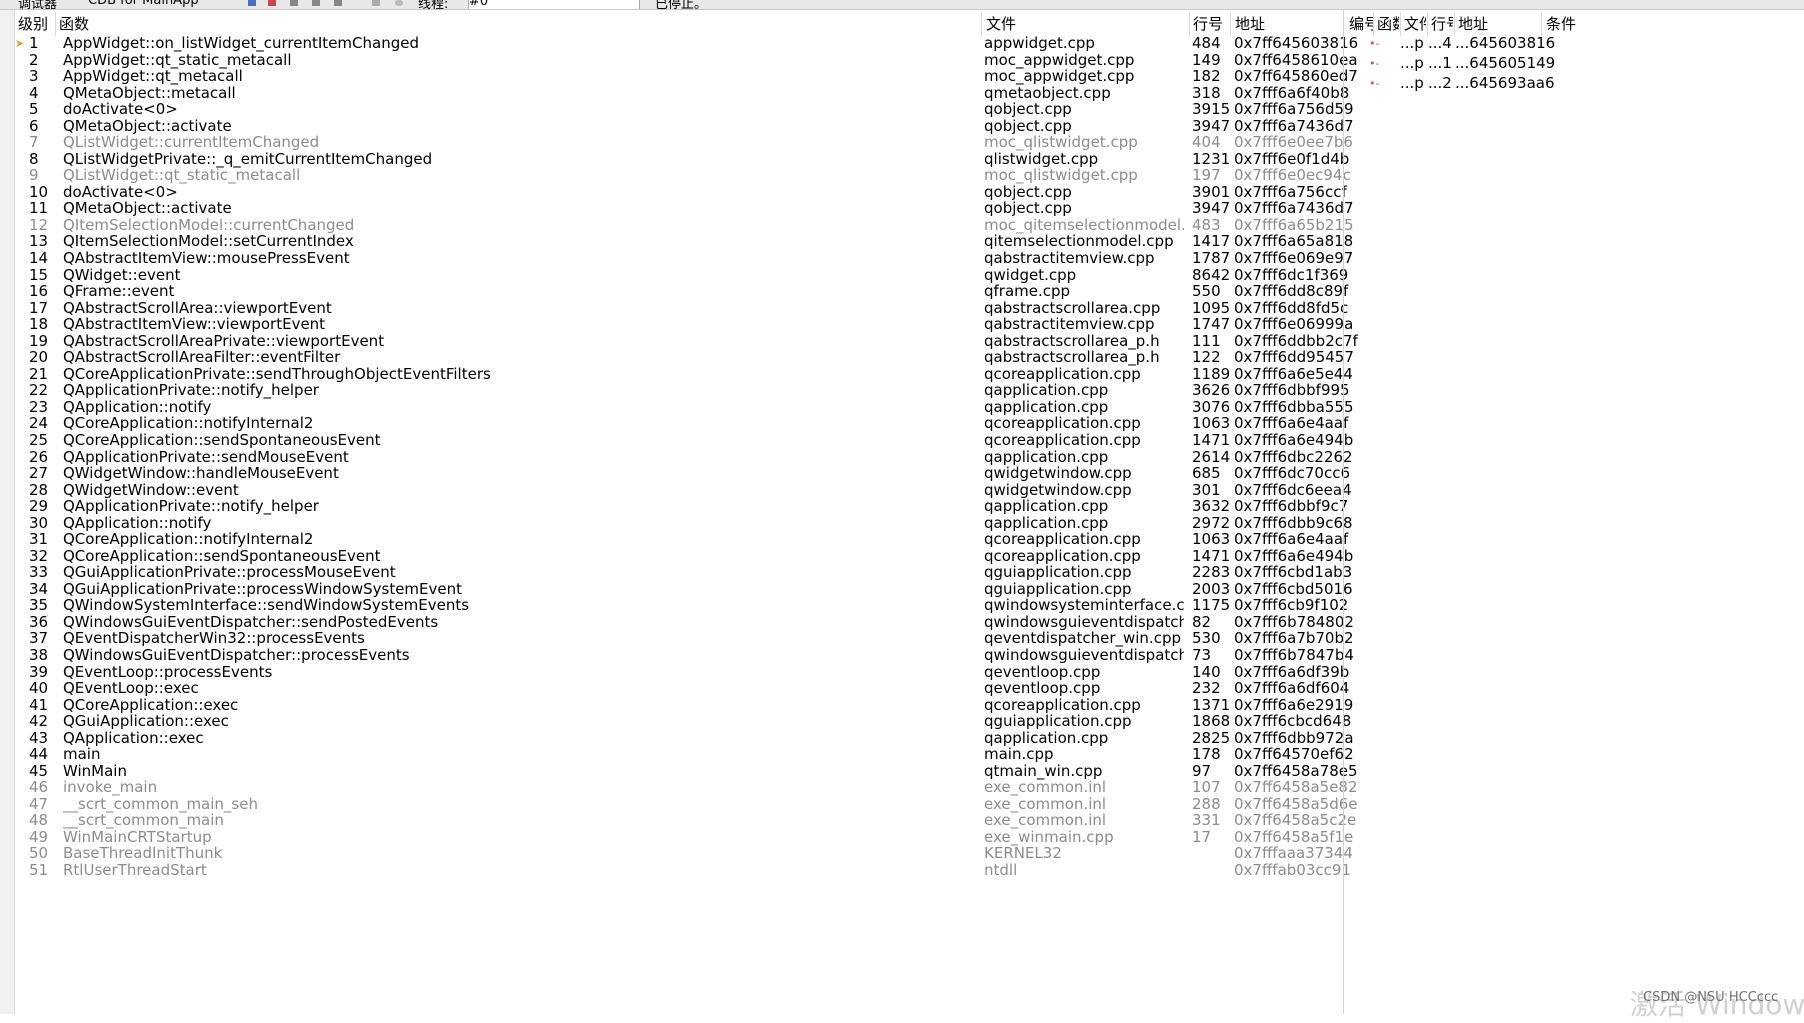  I want to click on frame-level: 51, so click(39, 870).